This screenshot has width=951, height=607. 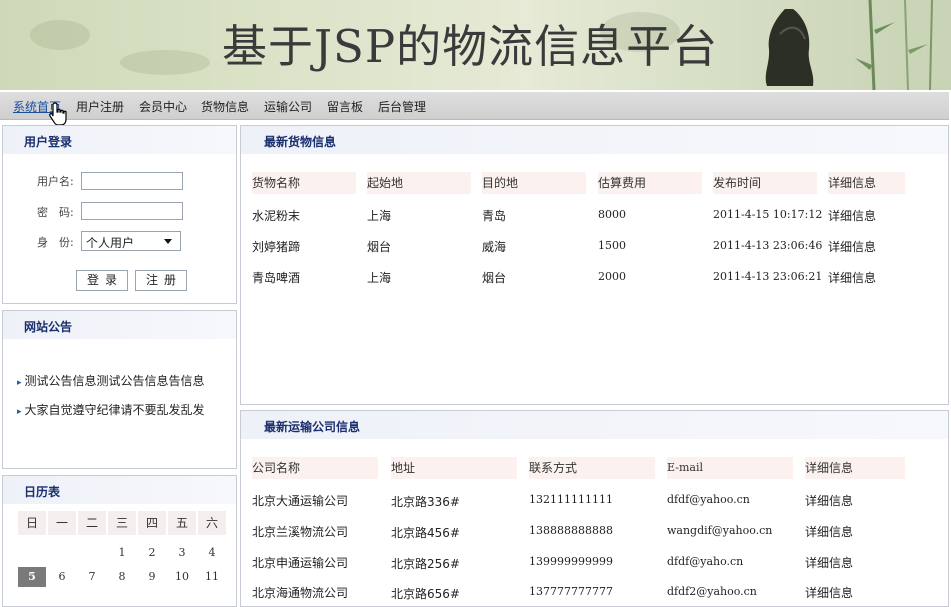 What do you see at coordinates (345, 106) in the screenshot?
I see `nav-message-board: 留言板` at bounding box center [345, 106].